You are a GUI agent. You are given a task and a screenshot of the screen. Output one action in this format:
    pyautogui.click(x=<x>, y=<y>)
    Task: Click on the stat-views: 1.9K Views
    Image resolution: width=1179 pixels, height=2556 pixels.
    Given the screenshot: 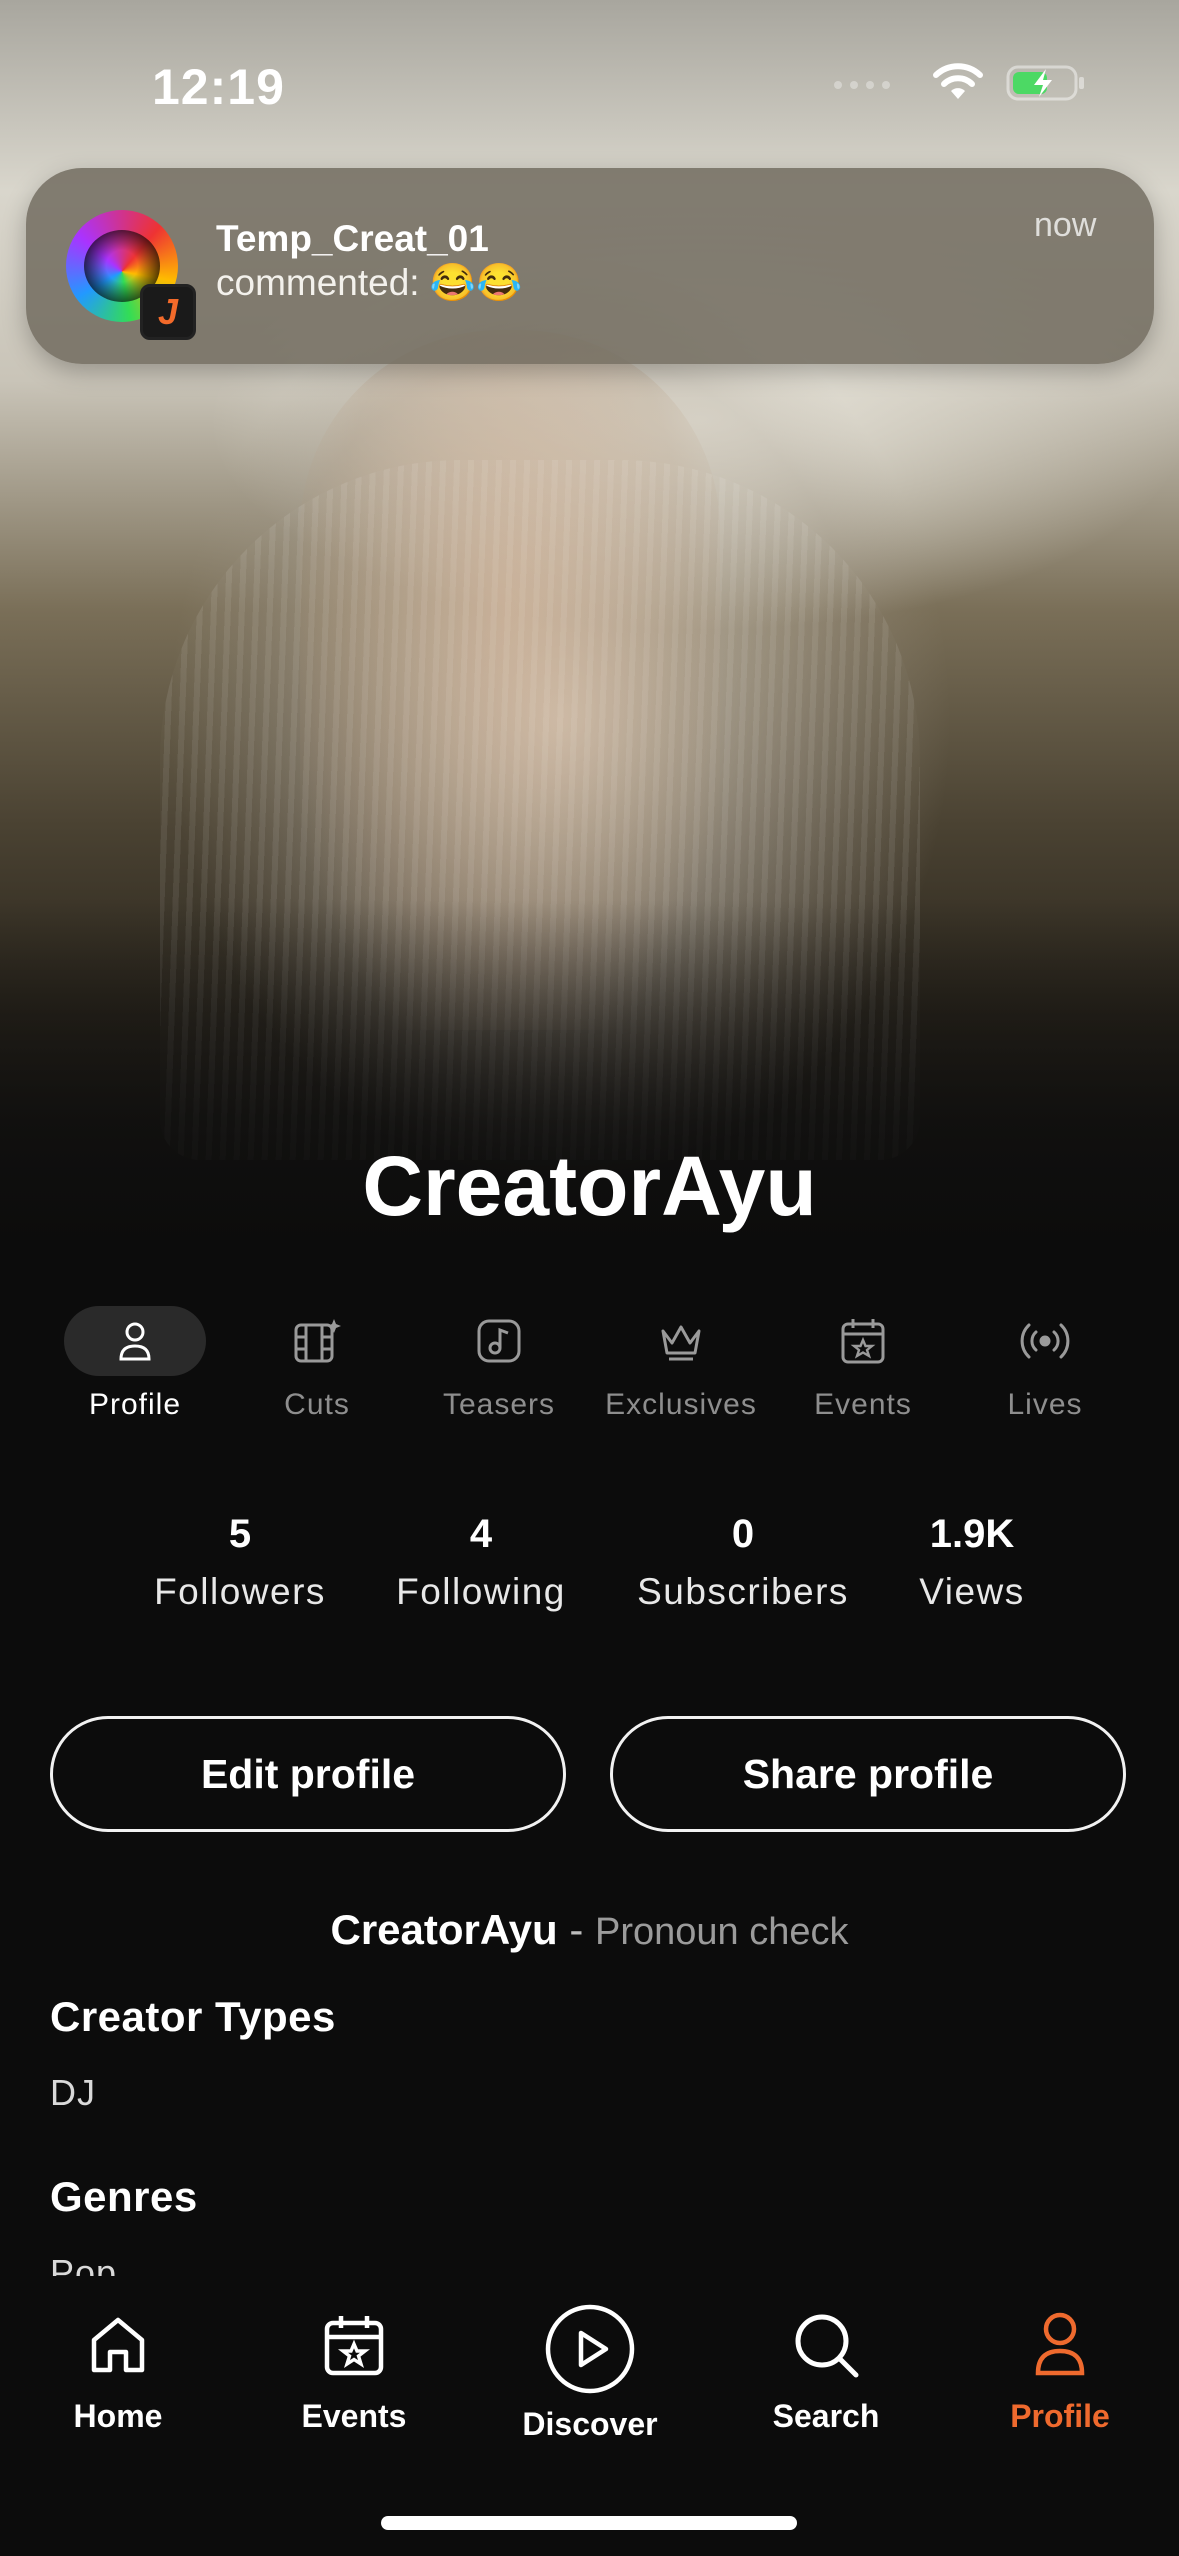 What is the action you would take?
    pyautogui.click(x=972, y=1562)
    